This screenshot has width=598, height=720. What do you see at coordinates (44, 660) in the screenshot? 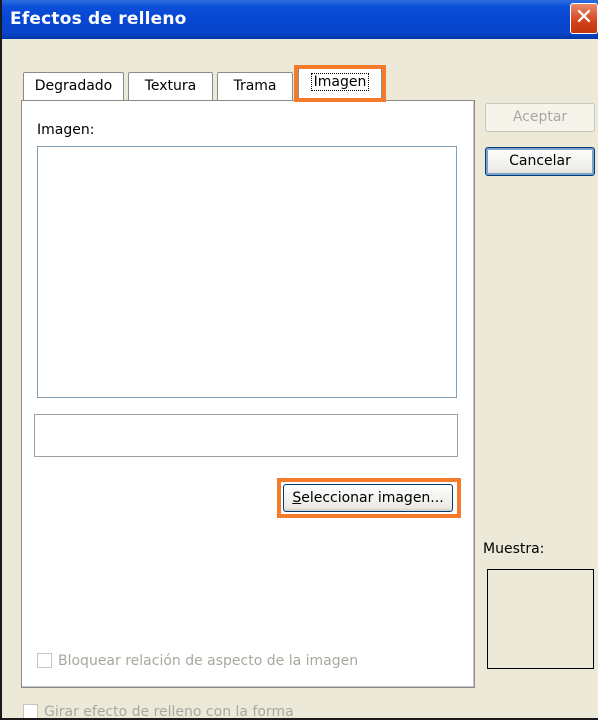
I see `lock-aspect-checkbox` at bounding box center [44, 660].